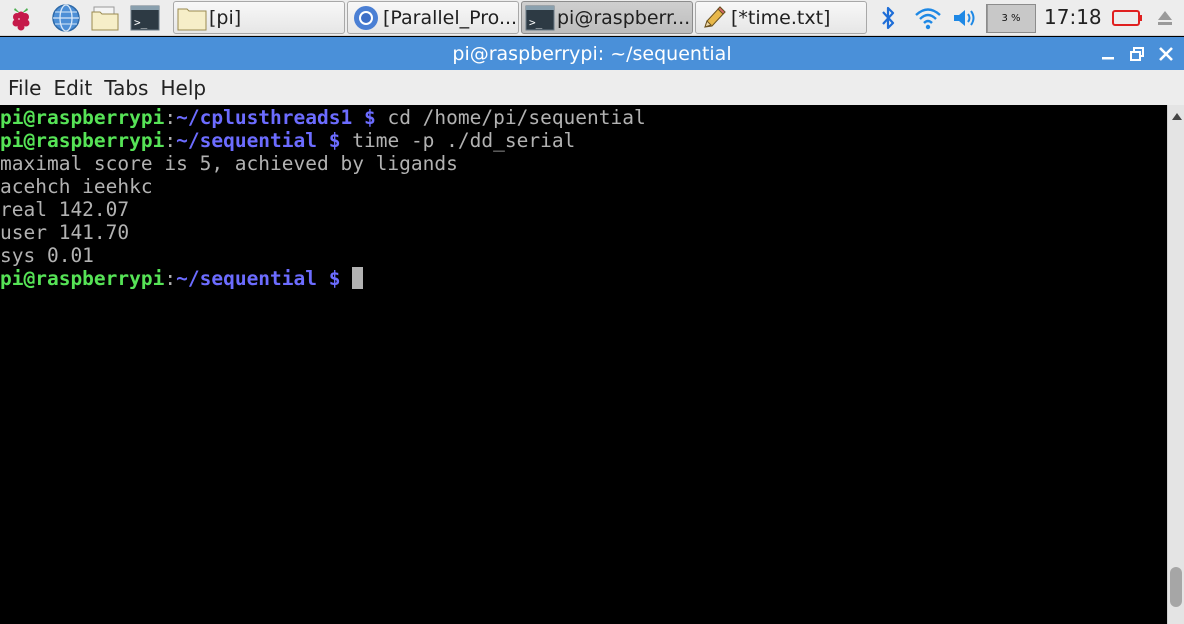 The height and width of the screenshot is (624, 1184). What do you see at coordinates (183, 88) in the screenshot?
I see `menu-help: Help` at bounding box center [183, 88].